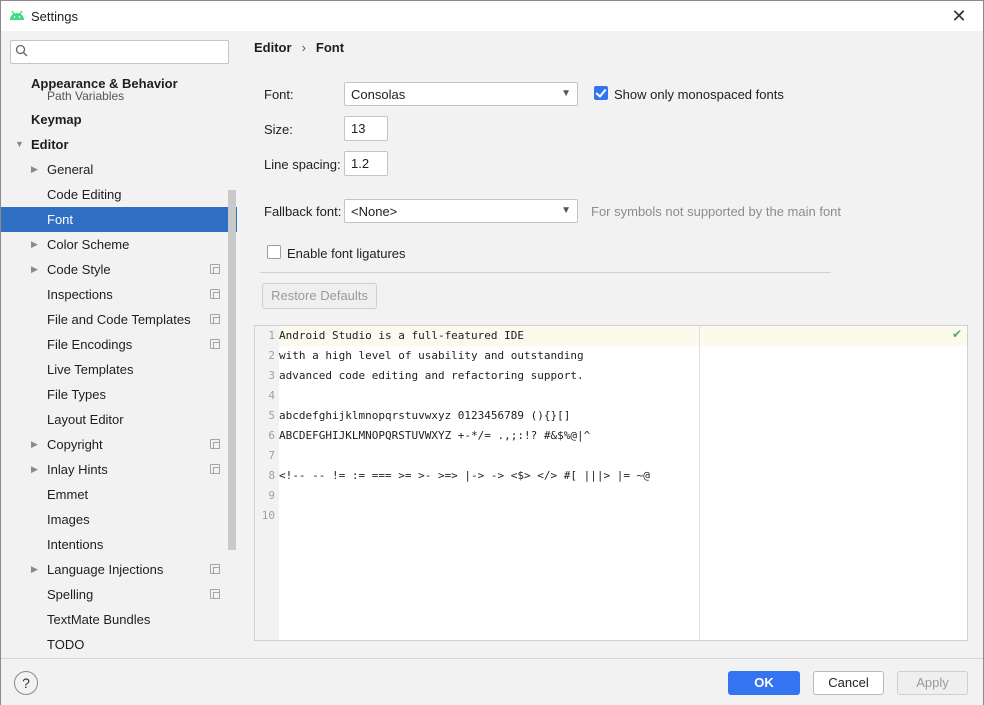 The image size is (984, 705). What do you see at coordinates (271, 375) in the screenshot?
I see `line-number: 3` at bounding box center [271, 375].